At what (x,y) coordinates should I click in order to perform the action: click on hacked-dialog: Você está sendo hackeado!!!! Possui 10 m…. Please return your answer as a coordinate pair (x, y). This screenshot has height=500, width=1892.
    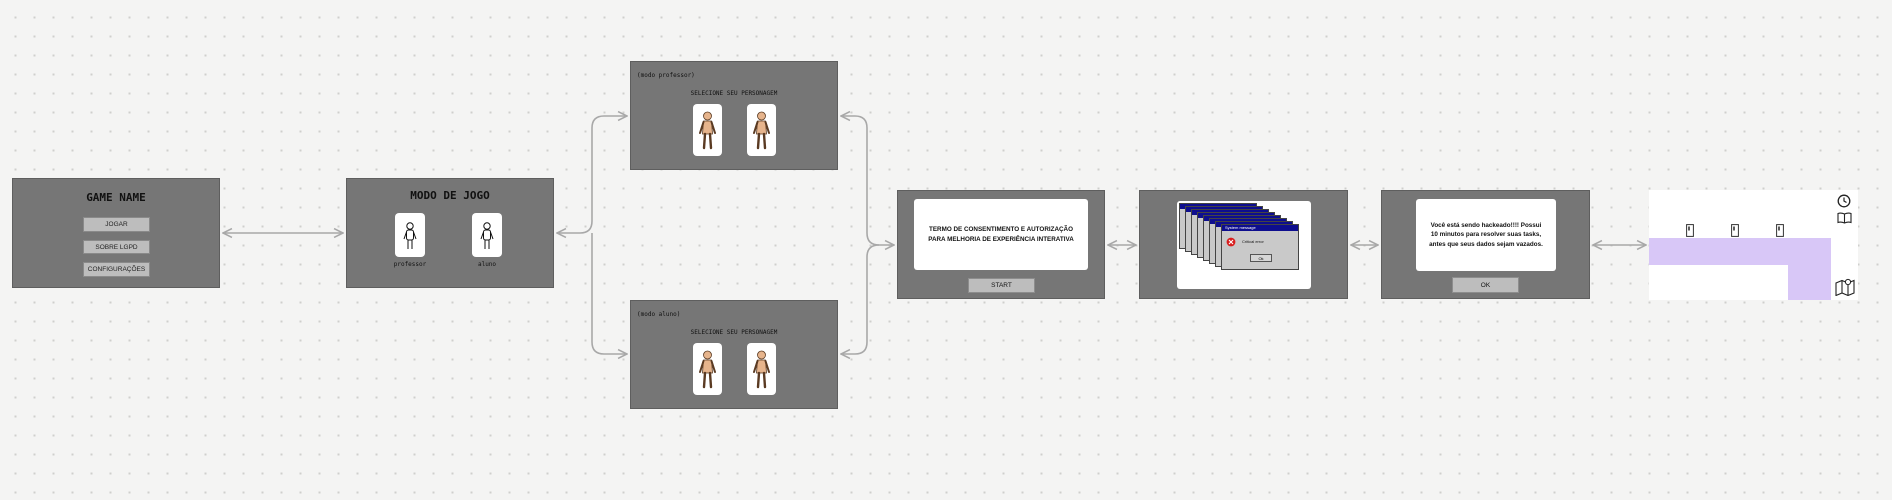
    Looking at the image, I should click on (1486, 235).